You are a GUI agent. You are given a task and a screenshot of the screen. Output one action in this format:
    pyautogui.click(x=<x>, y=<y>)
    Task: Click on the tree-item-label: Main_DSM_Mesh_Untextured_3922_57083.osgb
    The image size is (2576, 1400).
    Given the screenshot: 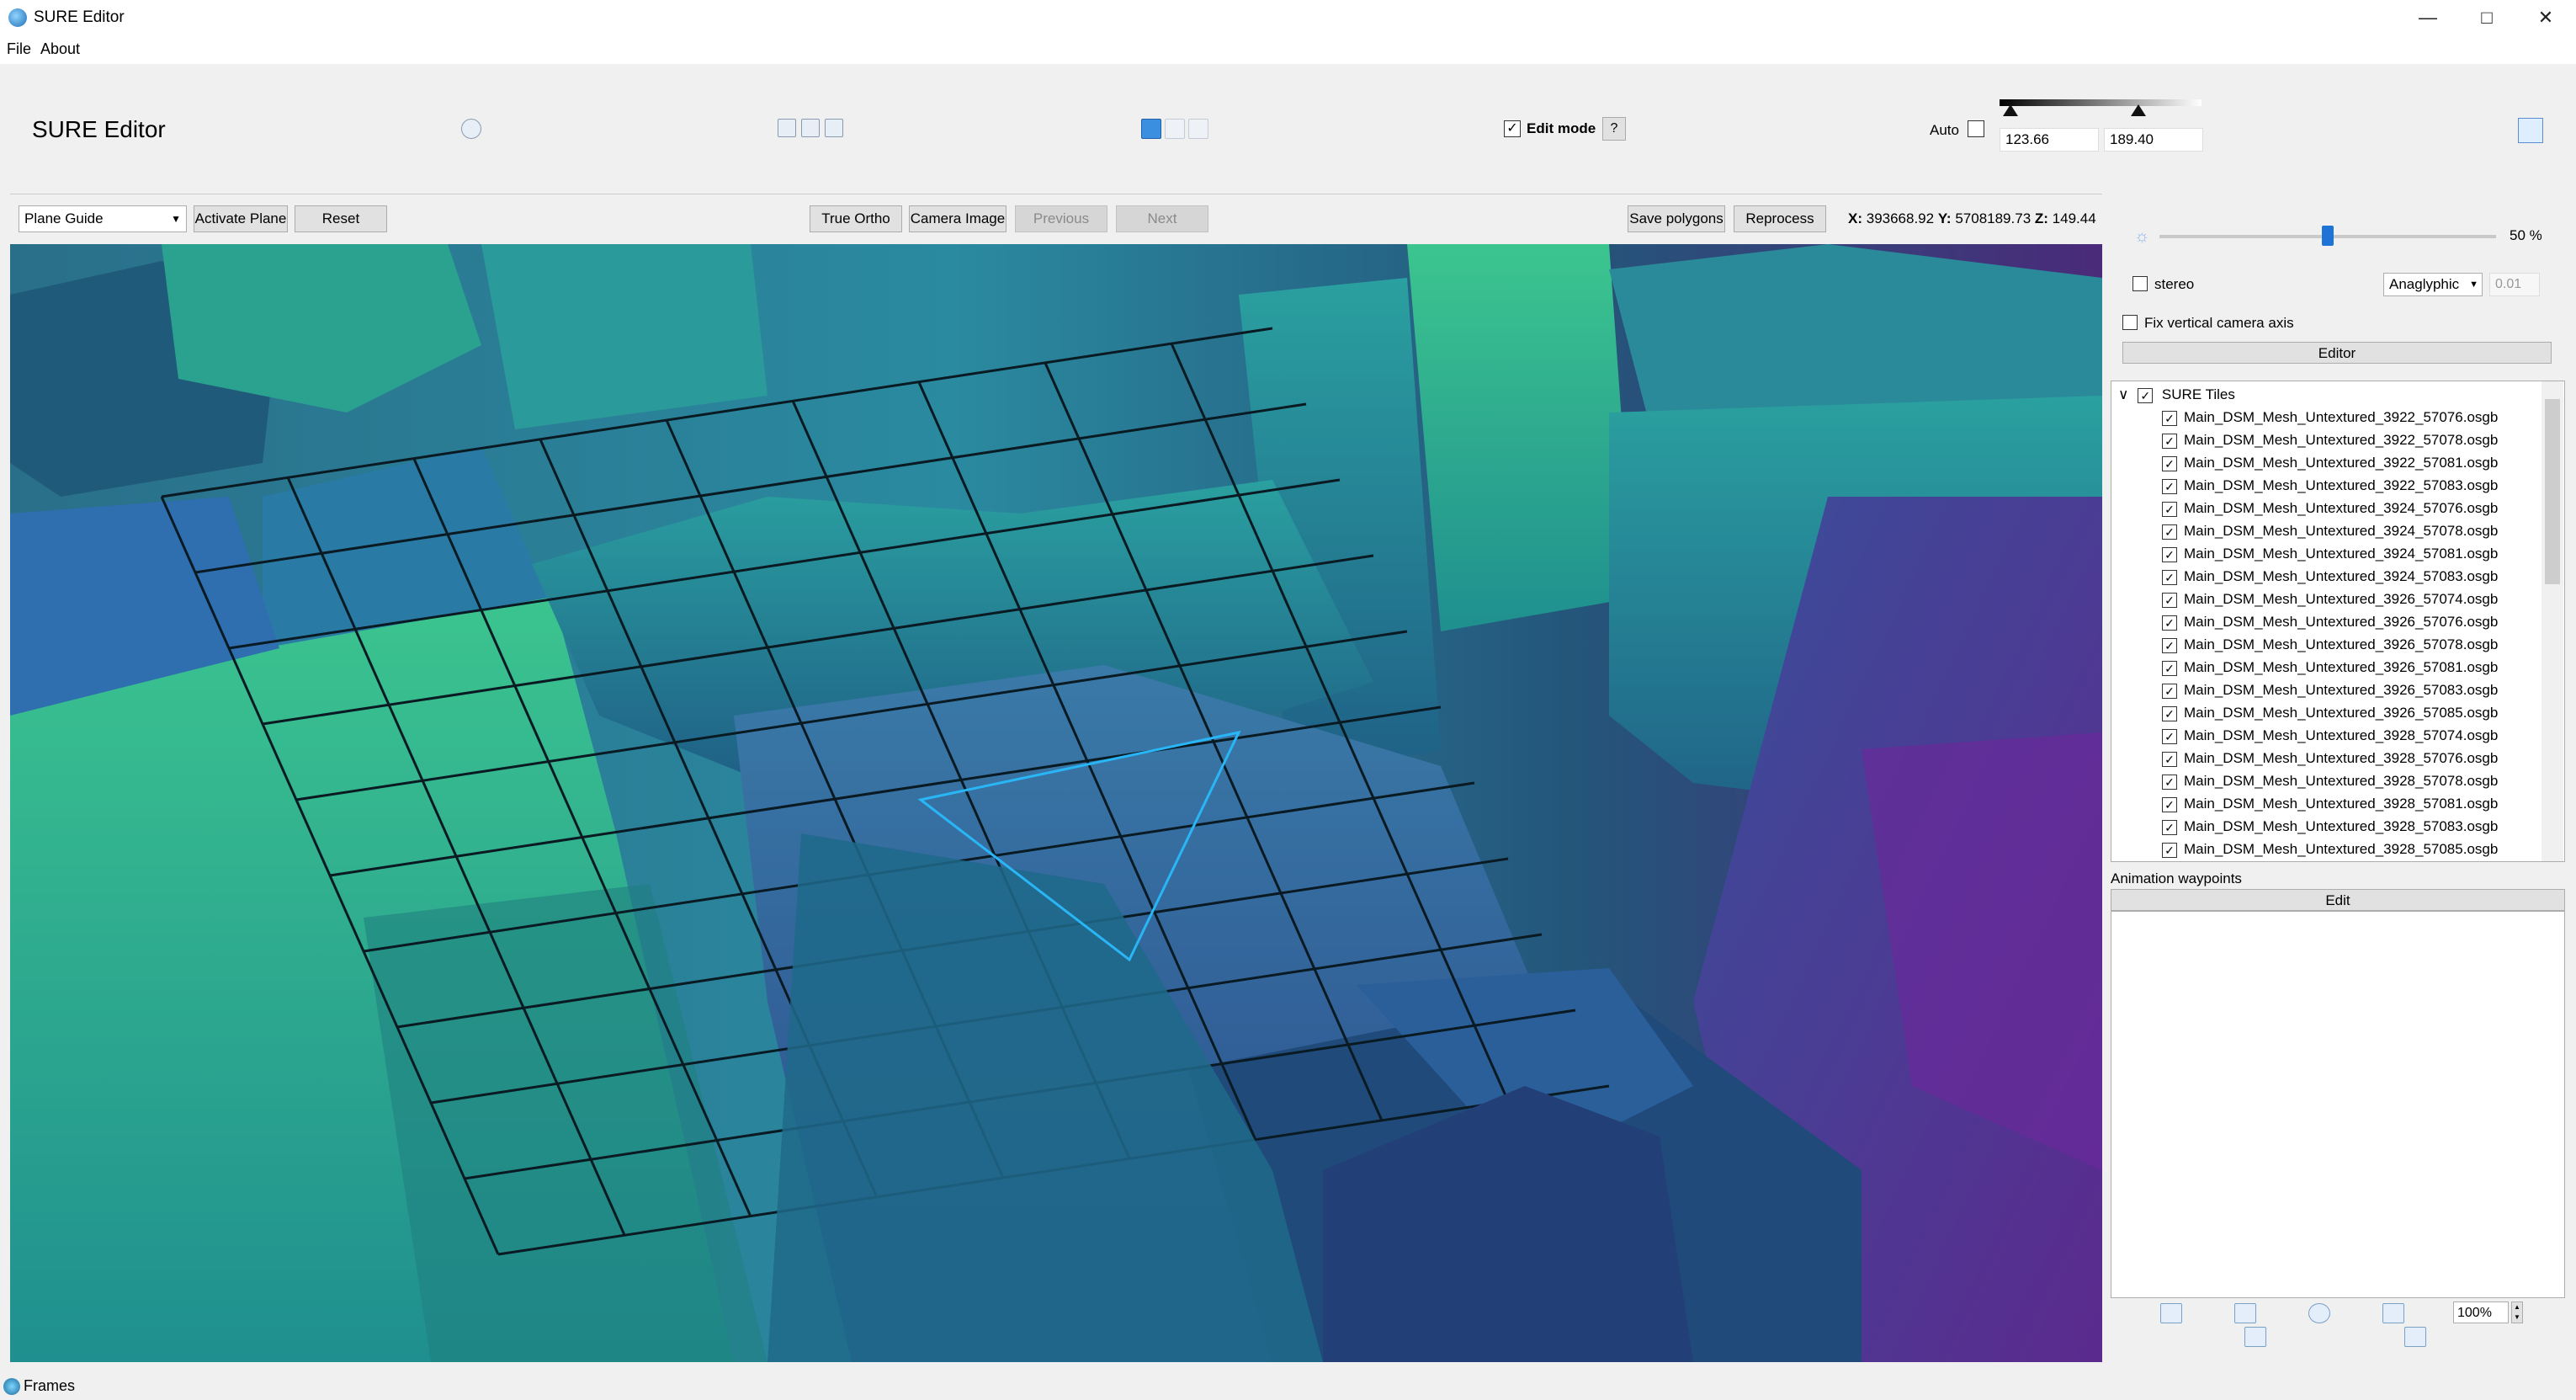 What is the action you would take?
    pyautogui.click(x=2341, y=485)
    